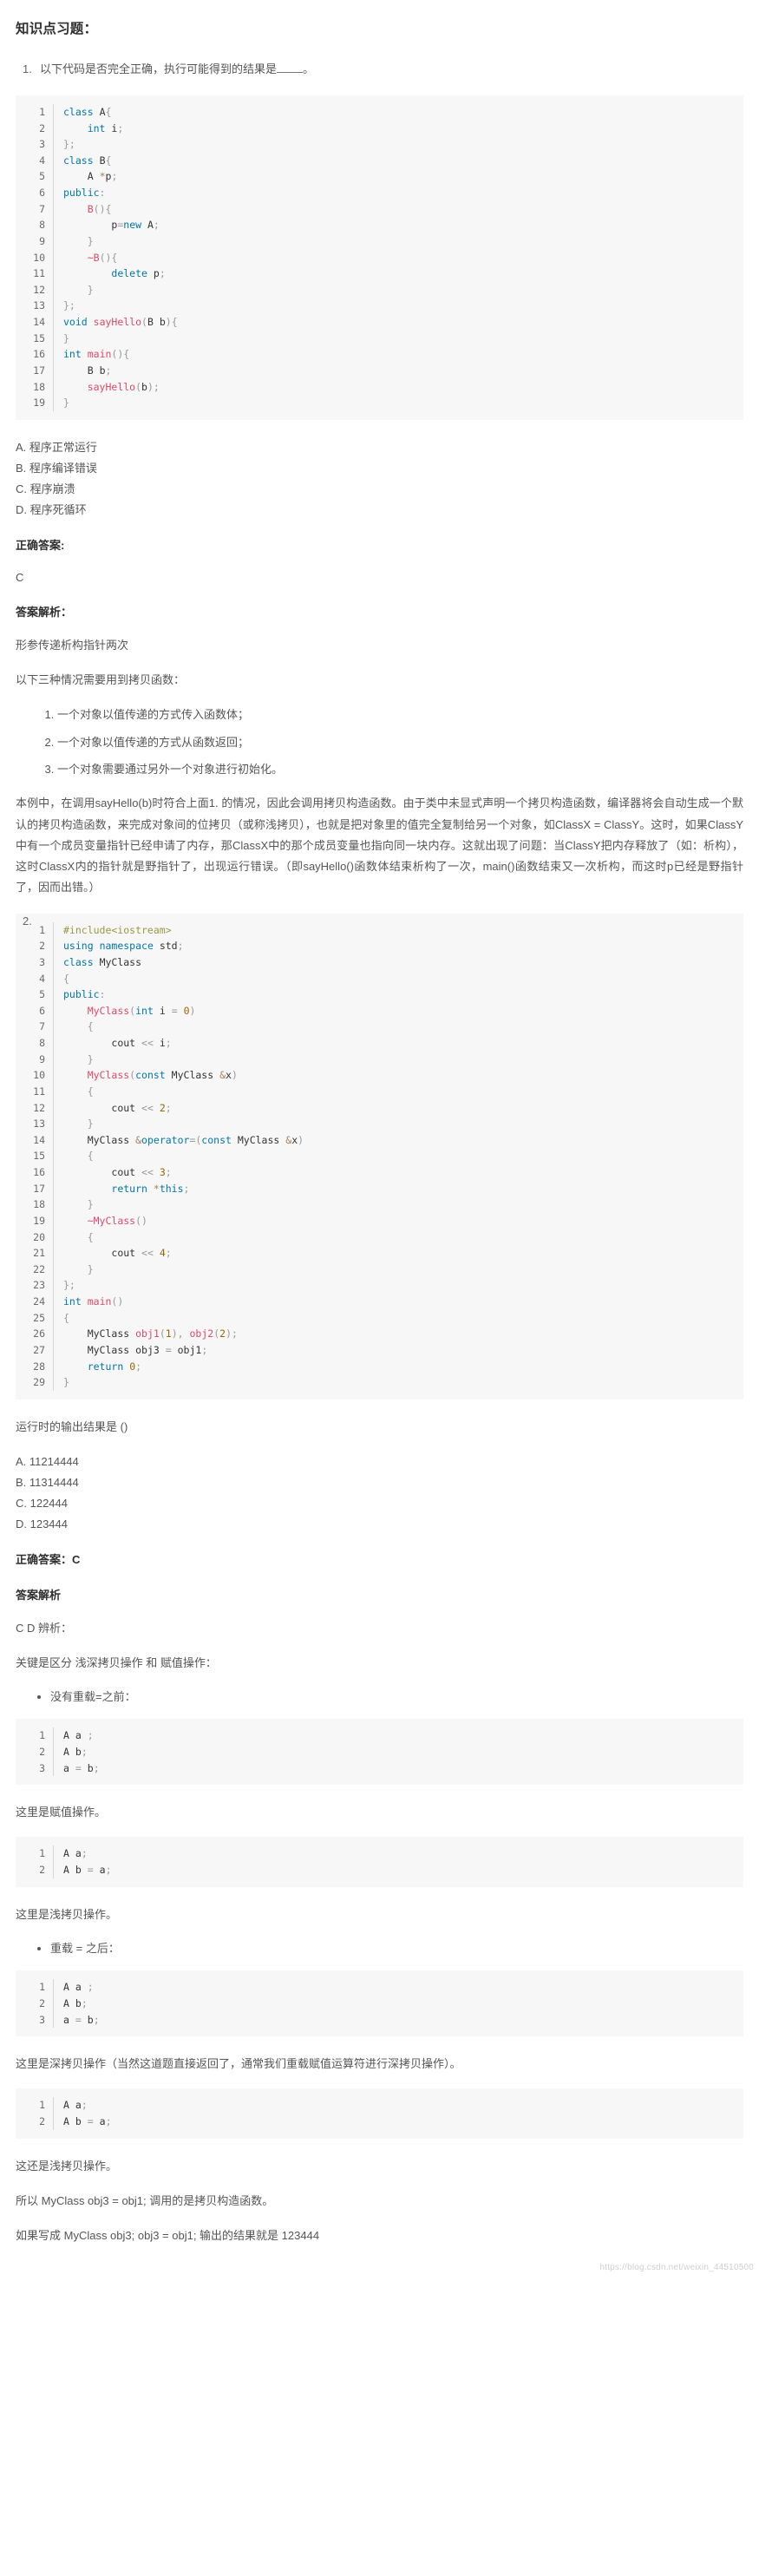  What do you see at coordinates (379, 447) in the screenshot?
I see `option-item: A. 程序正常运行` at bounding box center [379, 447].